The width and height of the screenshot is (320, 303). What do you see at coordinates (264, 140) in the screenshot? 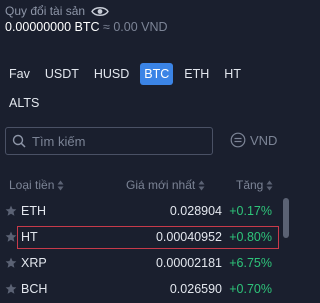
I see `currency-label: VND` at bounding box center [264, 140].